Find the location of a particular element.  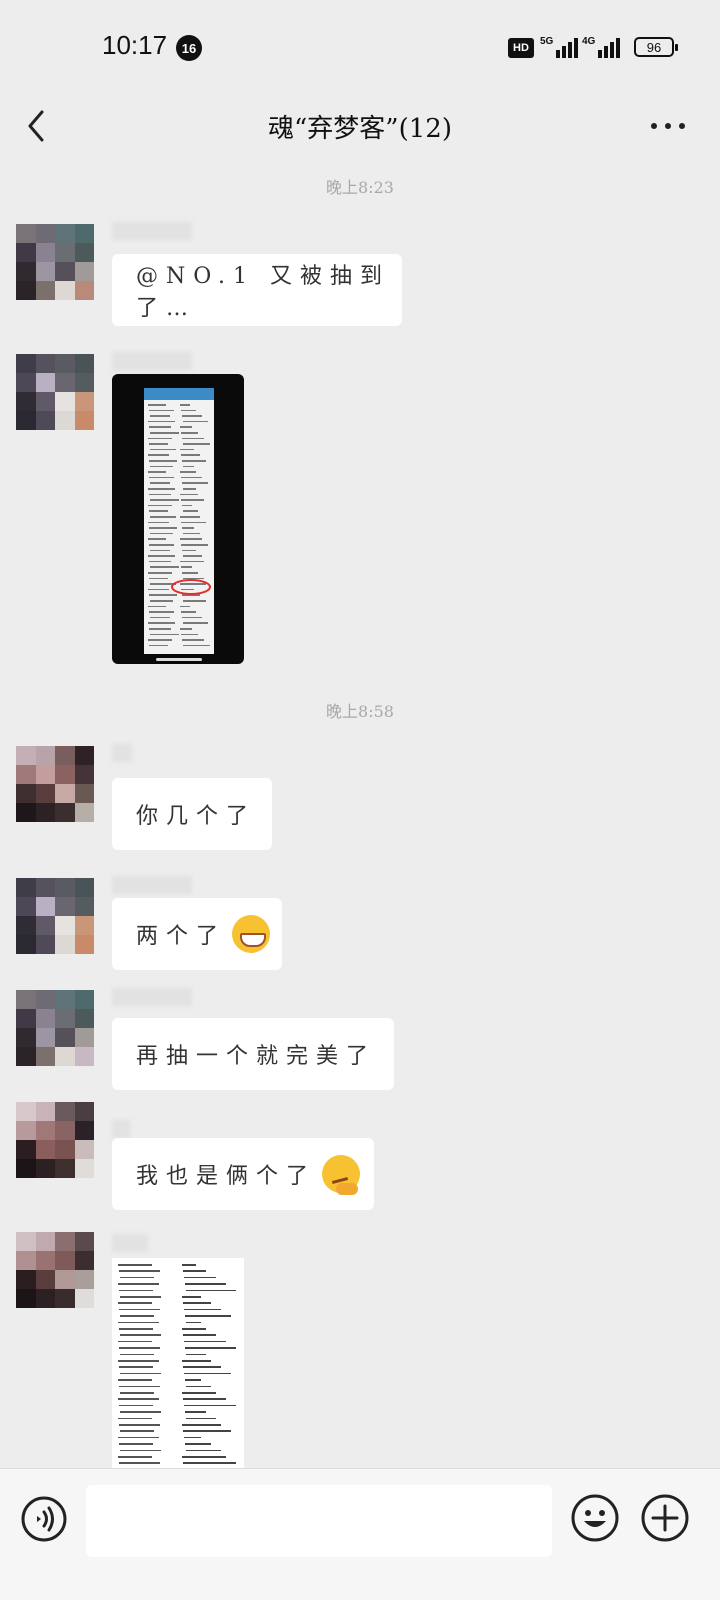

status-time: 10:17 is located at coordinates (135, 45).